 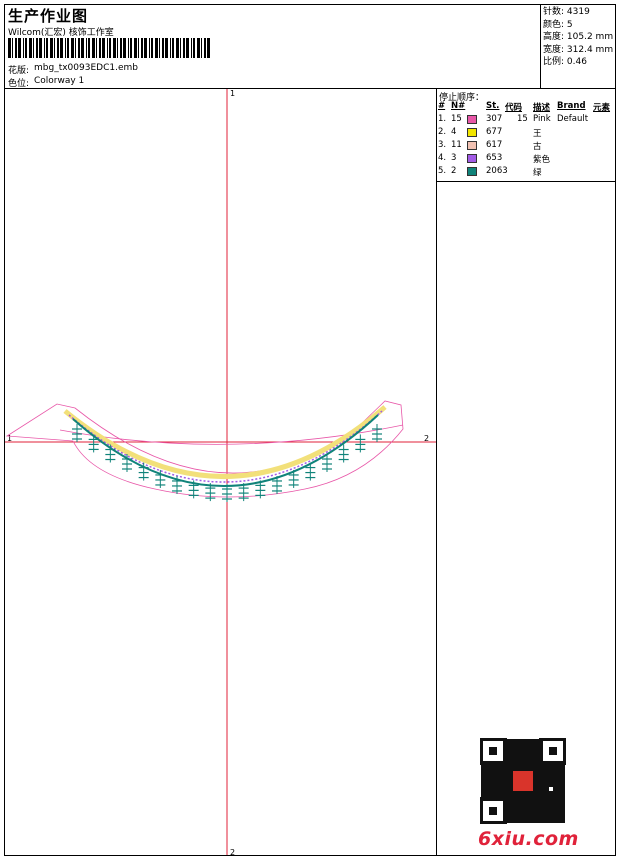 I want to click on colorway-label: 色位:, so click(x=19, y=84).